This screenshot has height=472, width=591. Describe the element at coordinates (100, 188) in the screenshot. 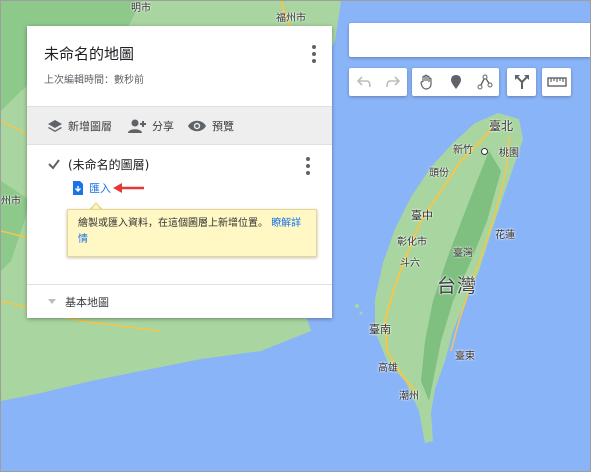

I see `import-label: 匯入` at that location.